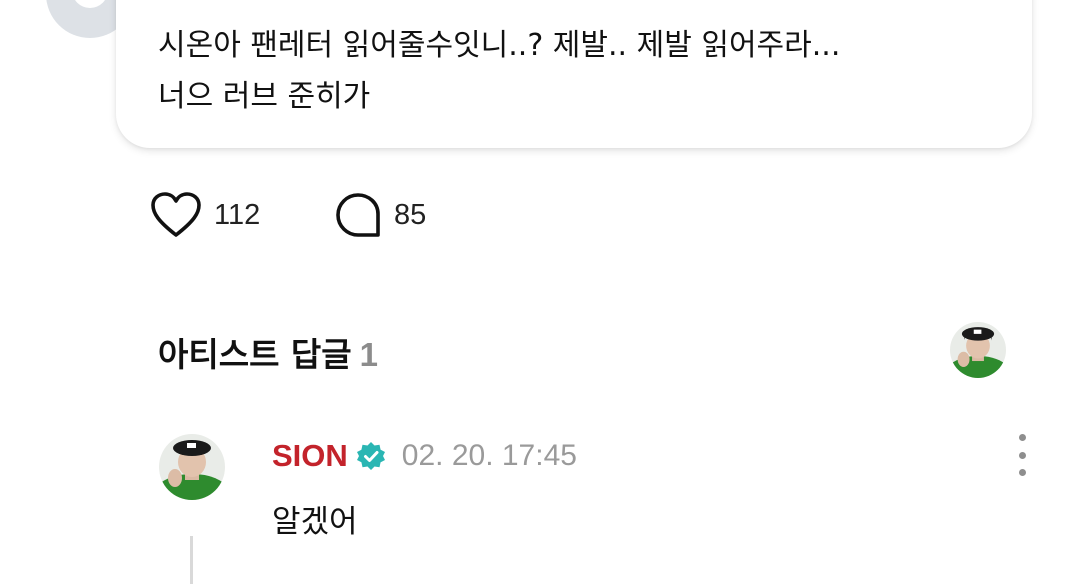 The width and height of the screenshot is (1080, 584). I want to click on heart-icon, so click(176, 214).